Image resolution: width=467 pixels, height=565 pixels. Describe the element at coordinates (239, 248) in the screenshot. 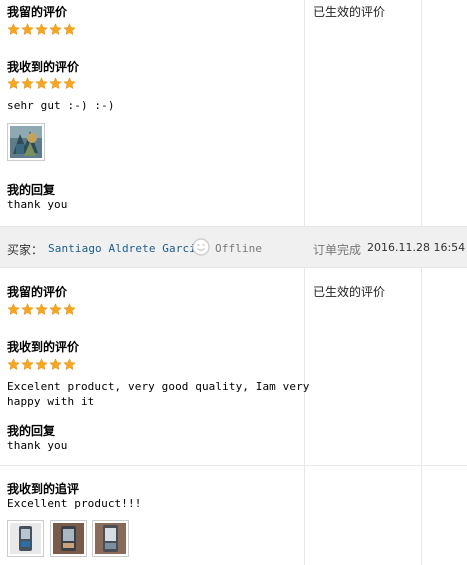

I see `online-status: Offline` at that location.